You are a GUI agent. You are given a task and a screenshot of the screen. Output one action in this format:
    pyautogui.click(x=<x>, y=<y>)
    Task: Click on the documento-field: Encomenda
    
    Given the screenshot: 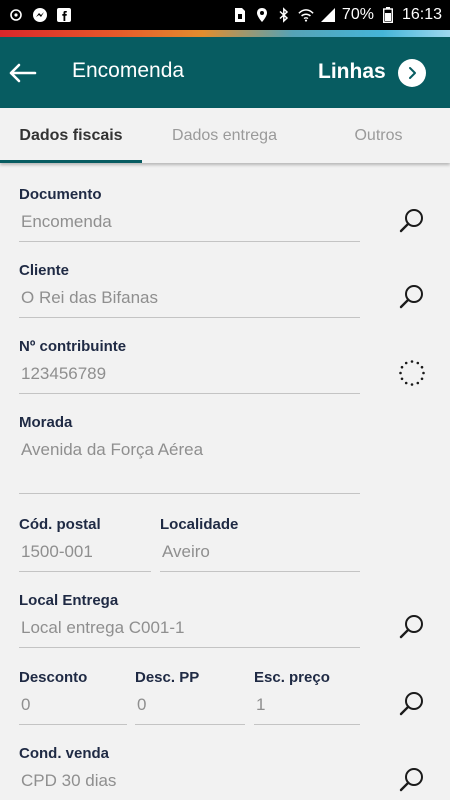 What is the action you would take?
    pyautogui.click(x=66, y=222)
    